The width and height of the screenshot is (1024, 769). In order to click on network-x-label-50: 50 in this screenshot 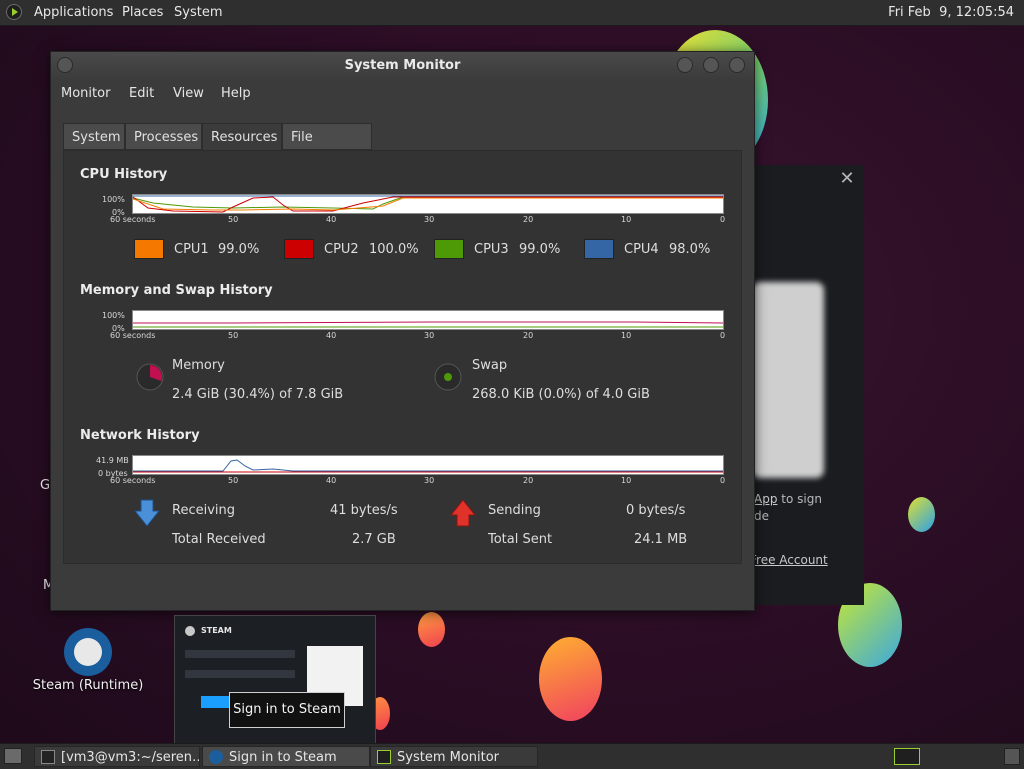, I will do `click(233, 480)`.